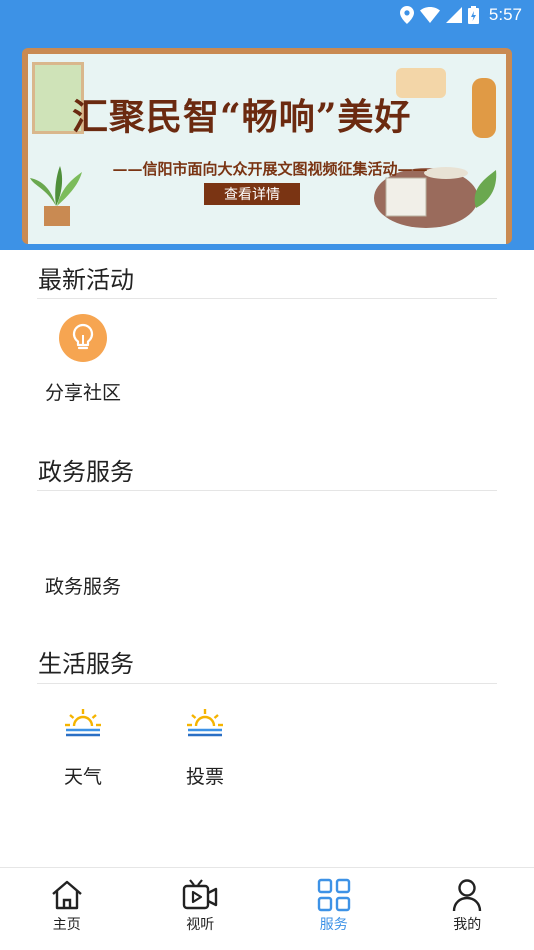 The width and height of the screenshot is (534, 950). Describe the element at coordinates (270, 169) in the screenshot. I see `banner-subtitle: ——信阳市面向大众开展文图视频征集活动——` at that location.